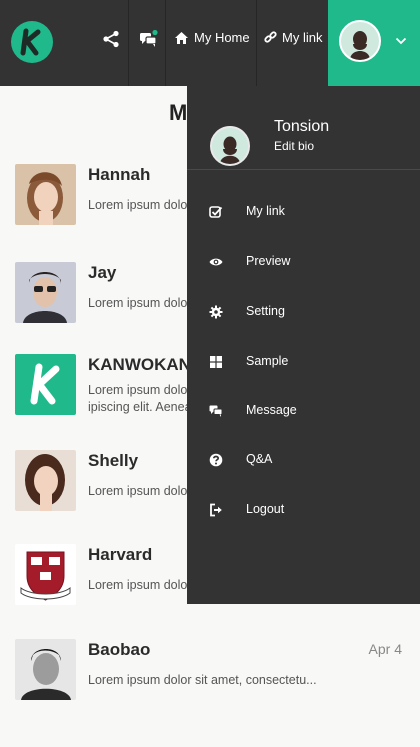 The height and width of the screenshot is (747, 420). What do you see at coordinates (181, 37) in the screenshot?
I see `home-icon` at bounding box center [181, 37].